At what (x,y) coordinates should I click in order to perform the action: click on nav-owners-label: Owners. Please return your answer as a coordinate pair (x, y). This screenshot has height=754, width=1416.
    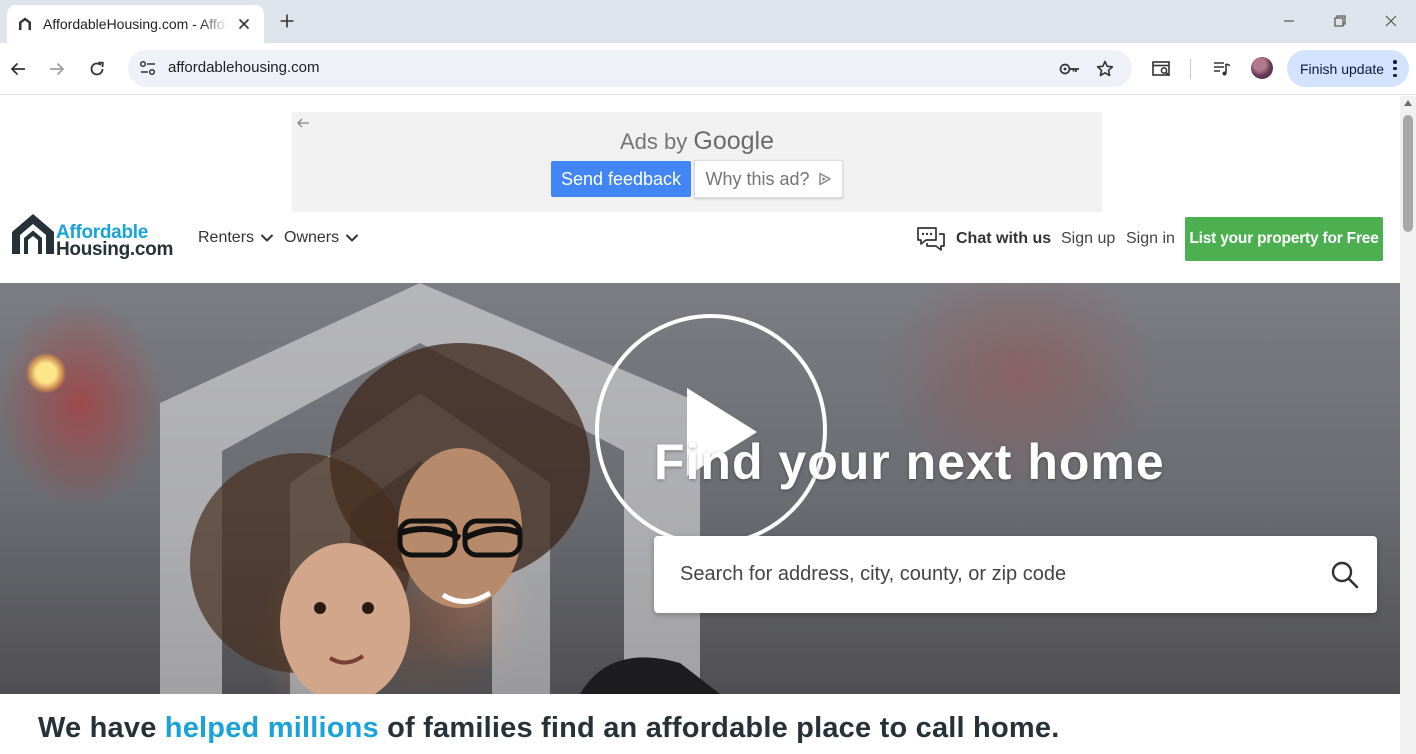
    Looking at the image, I should click on (312, 237).